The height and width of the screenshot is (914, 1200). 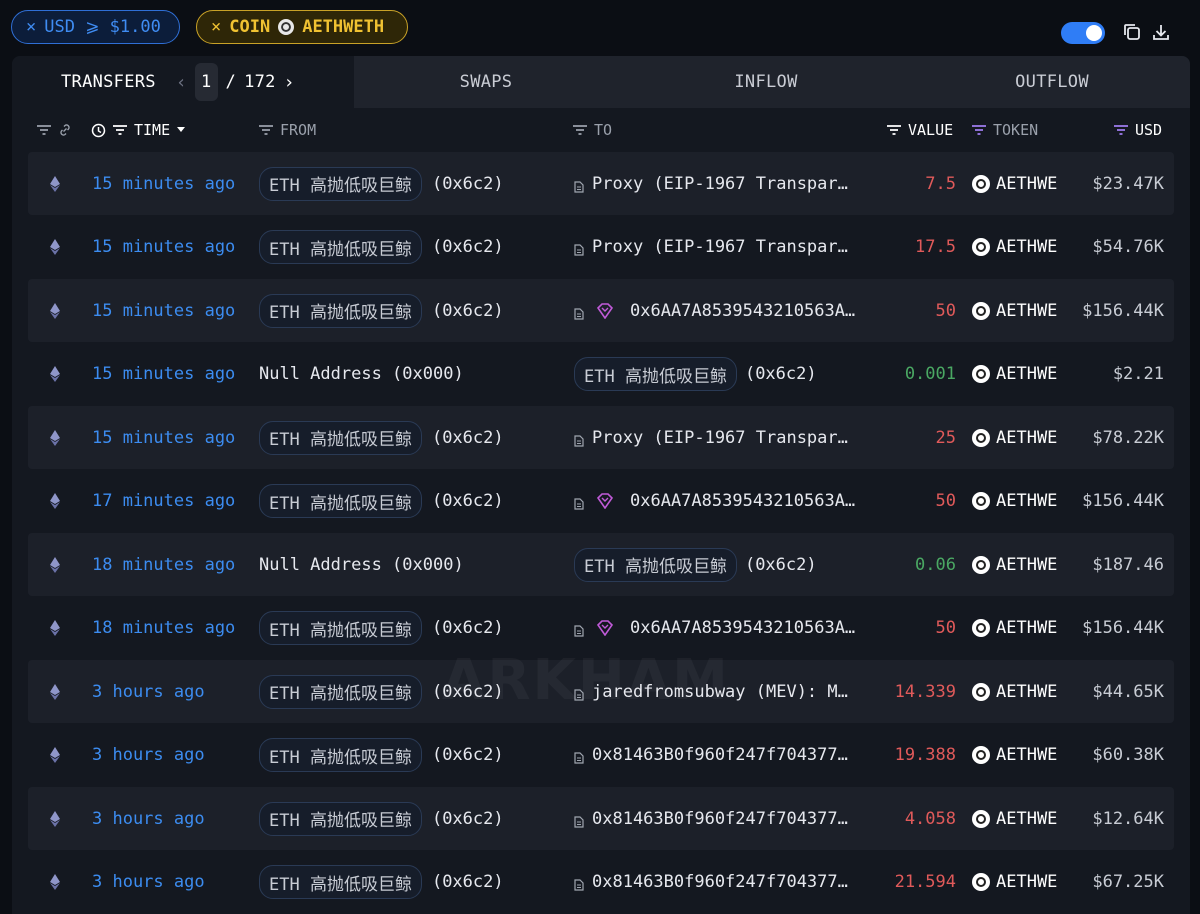 What do you see at coordinates (65, 130) in the screenshot?
I see `link-icon` at bounding box center [65, 130].